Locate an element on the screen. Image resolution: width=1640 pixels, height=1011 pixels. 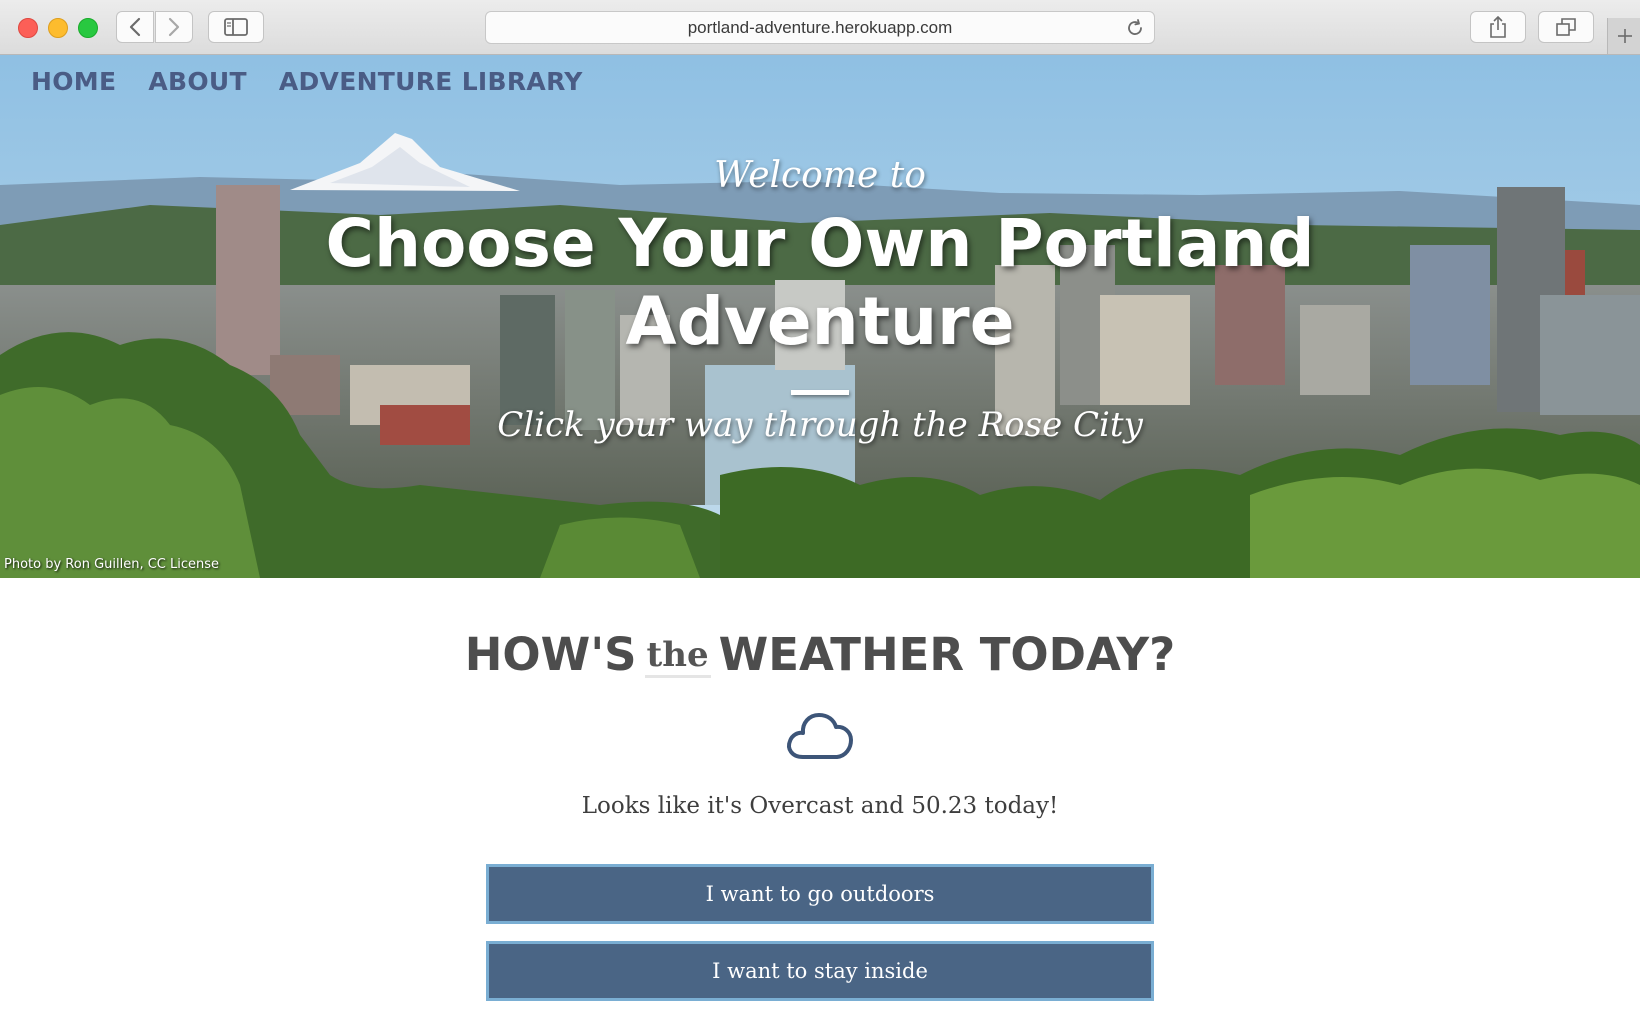
sidebar-icon is located at coordinates (236, 27).